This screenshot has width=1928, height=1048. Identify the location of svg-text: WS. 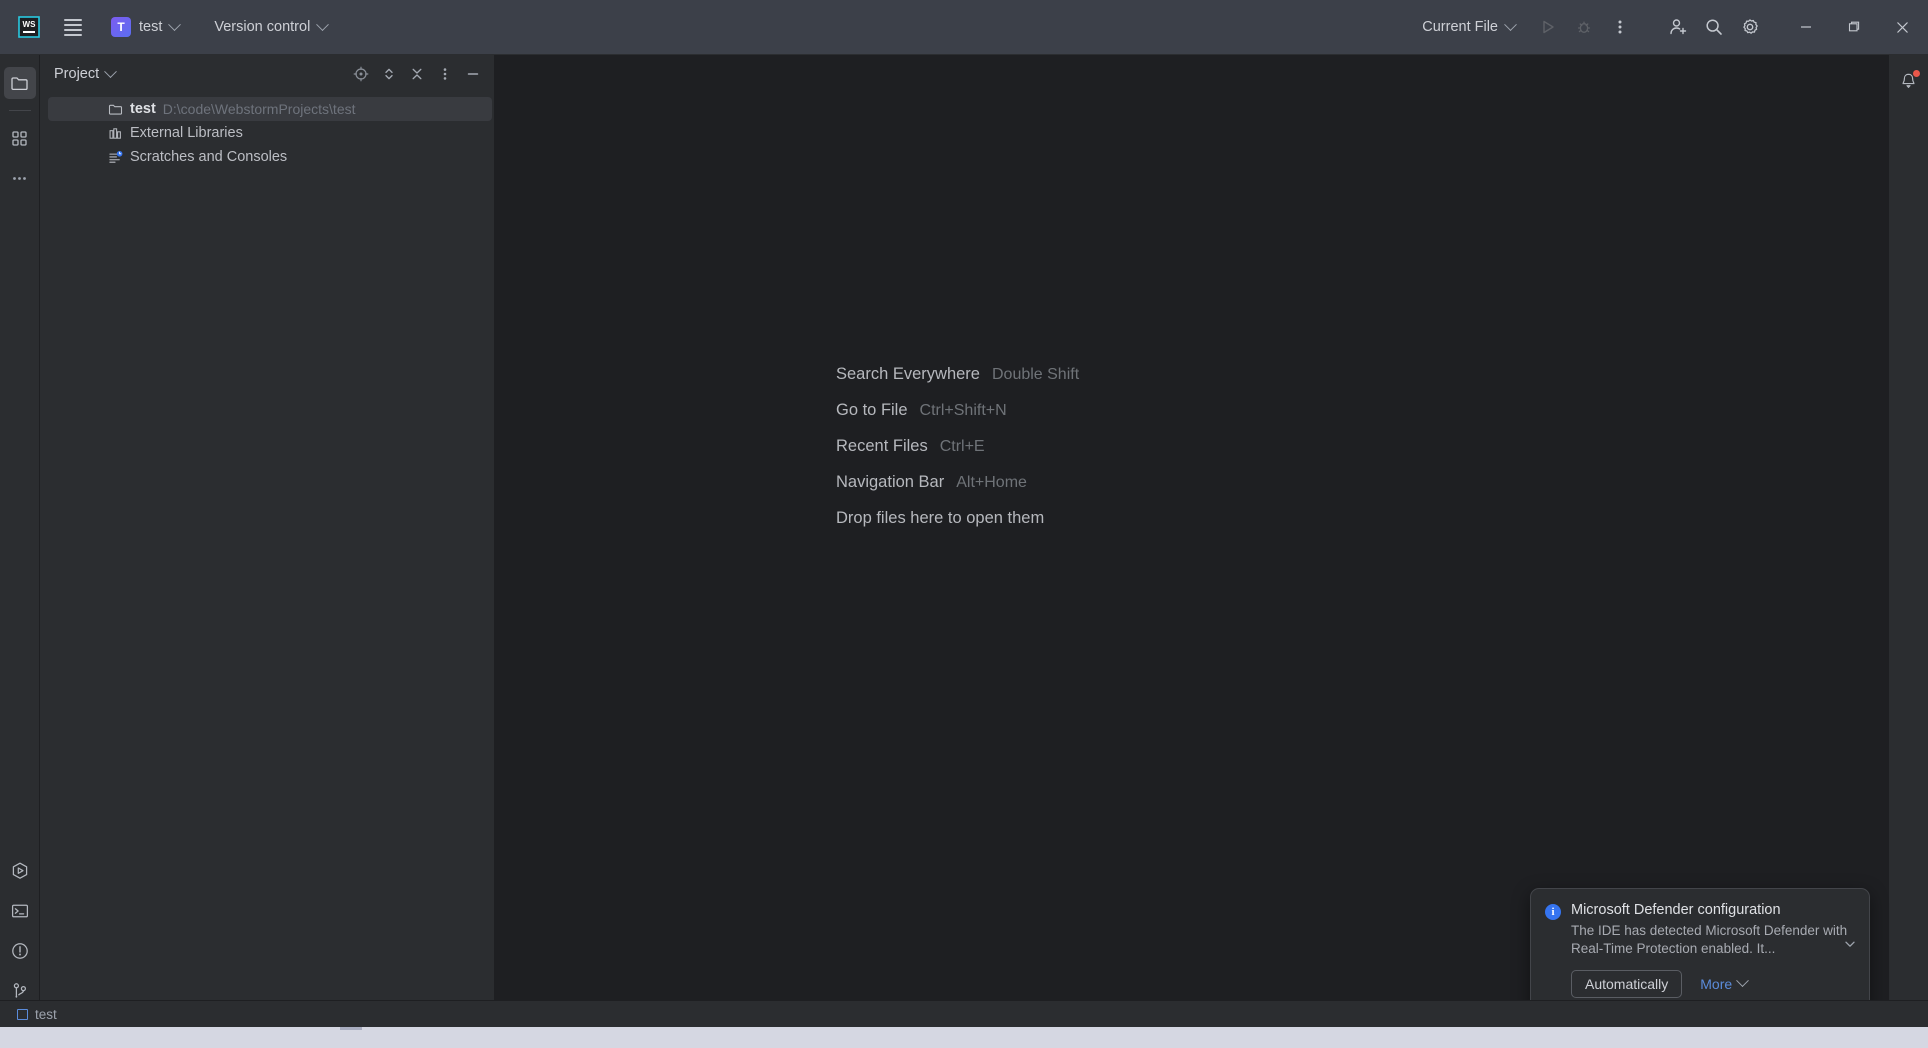
(30, 24).